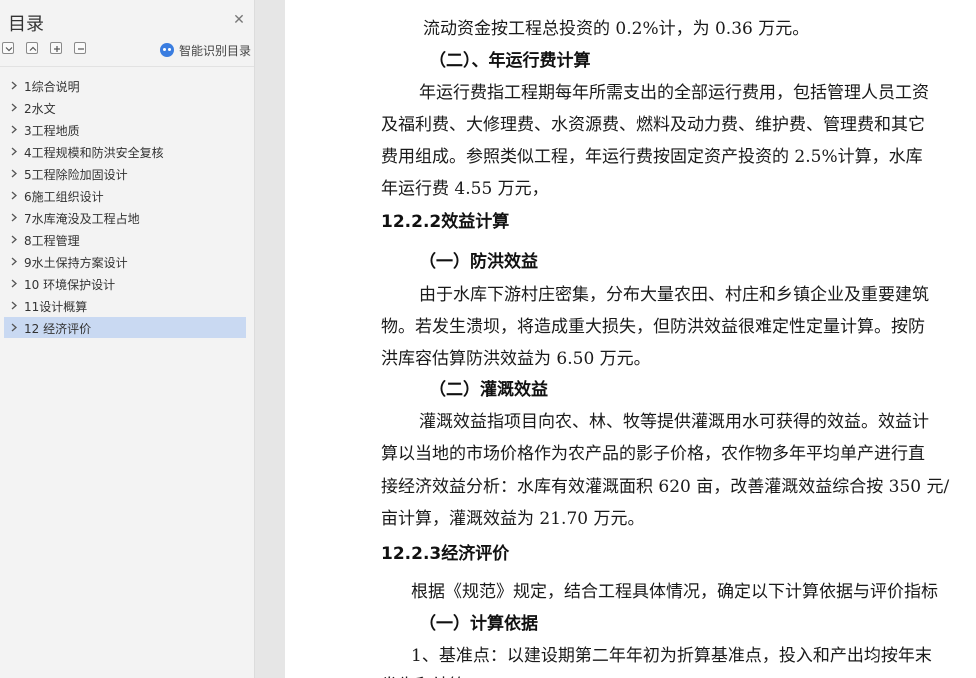 The image size is (976, 678). Describe the element at coordinates (125, 85) in the screenshot. I see `toc-item: 1综合说明` at that location.